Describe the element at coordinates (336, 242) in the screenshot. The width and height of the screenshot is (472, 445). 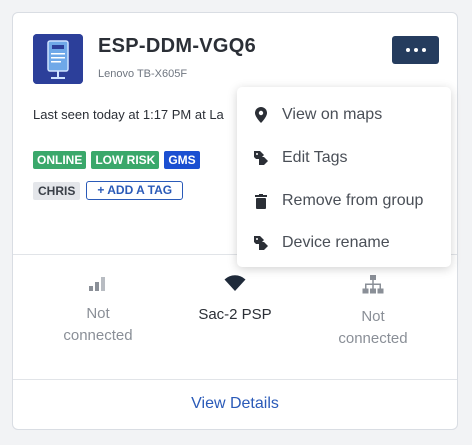
I see `menu-item-label: Device rename` at that location.